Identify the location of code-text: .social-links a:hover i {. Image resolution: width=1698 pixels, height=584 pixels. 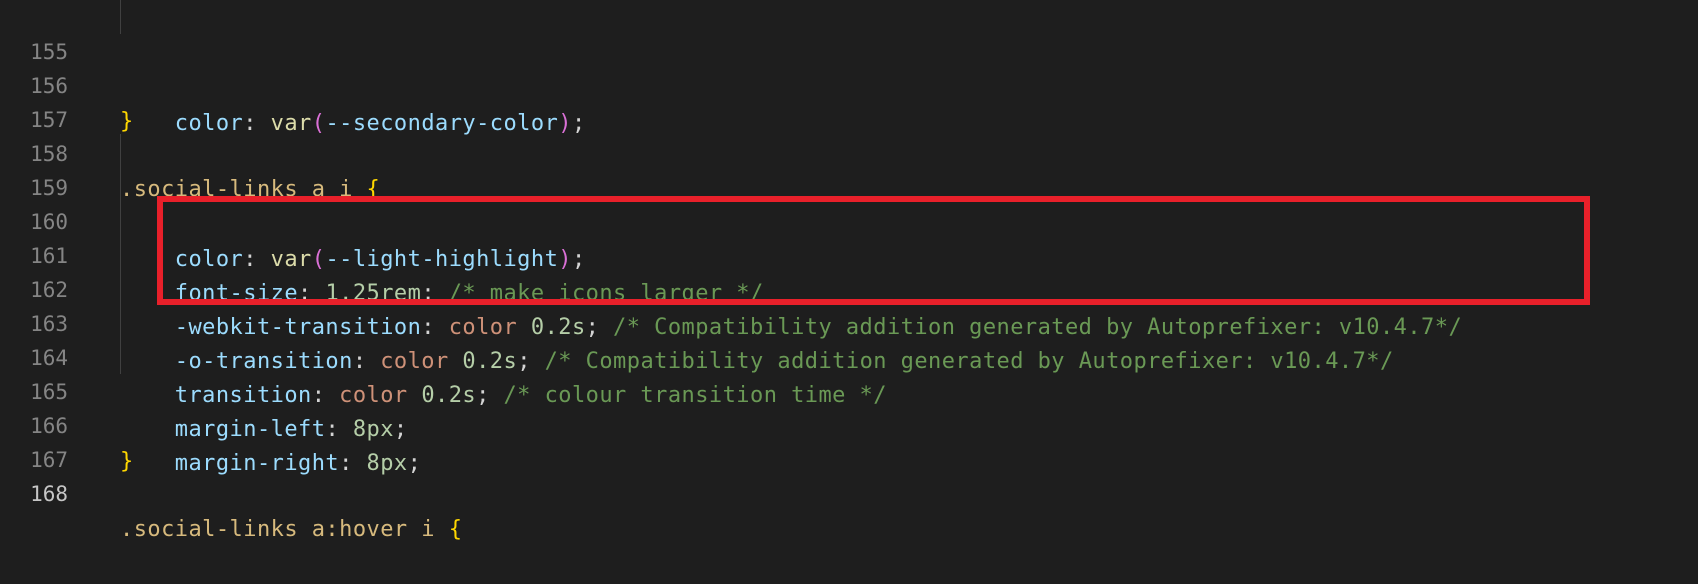
(291, 529).